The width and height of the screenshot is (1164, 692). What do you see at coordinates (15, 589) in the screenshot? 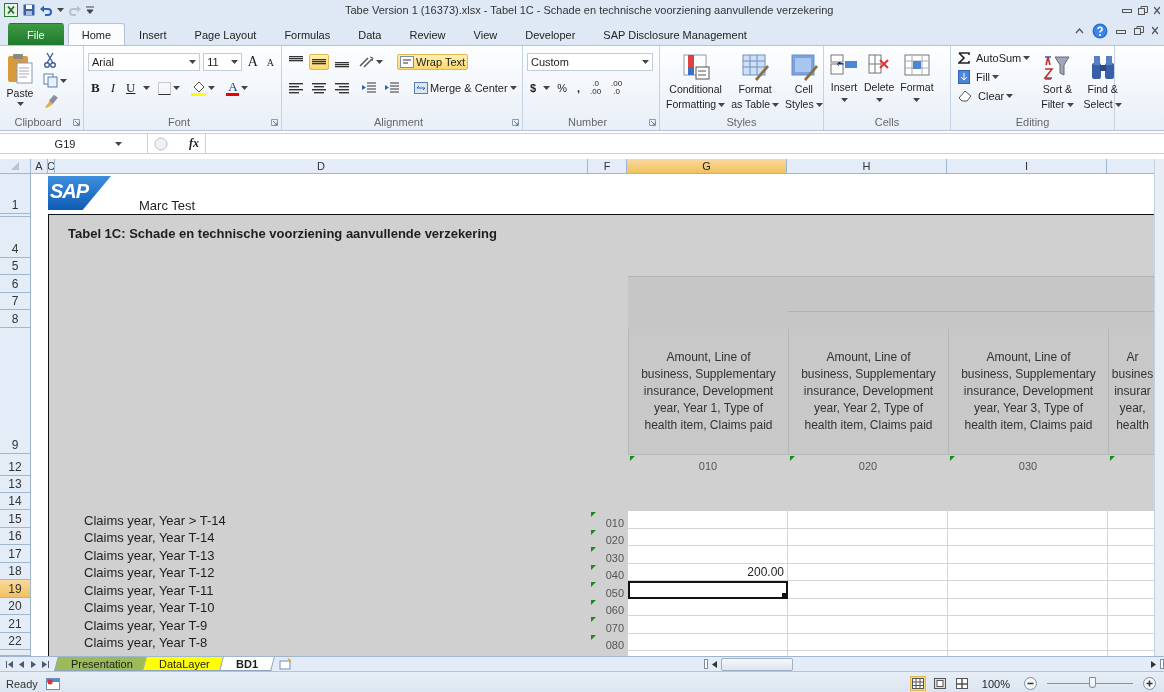
I see `row-header: 19` at bounding box center [15, 589].